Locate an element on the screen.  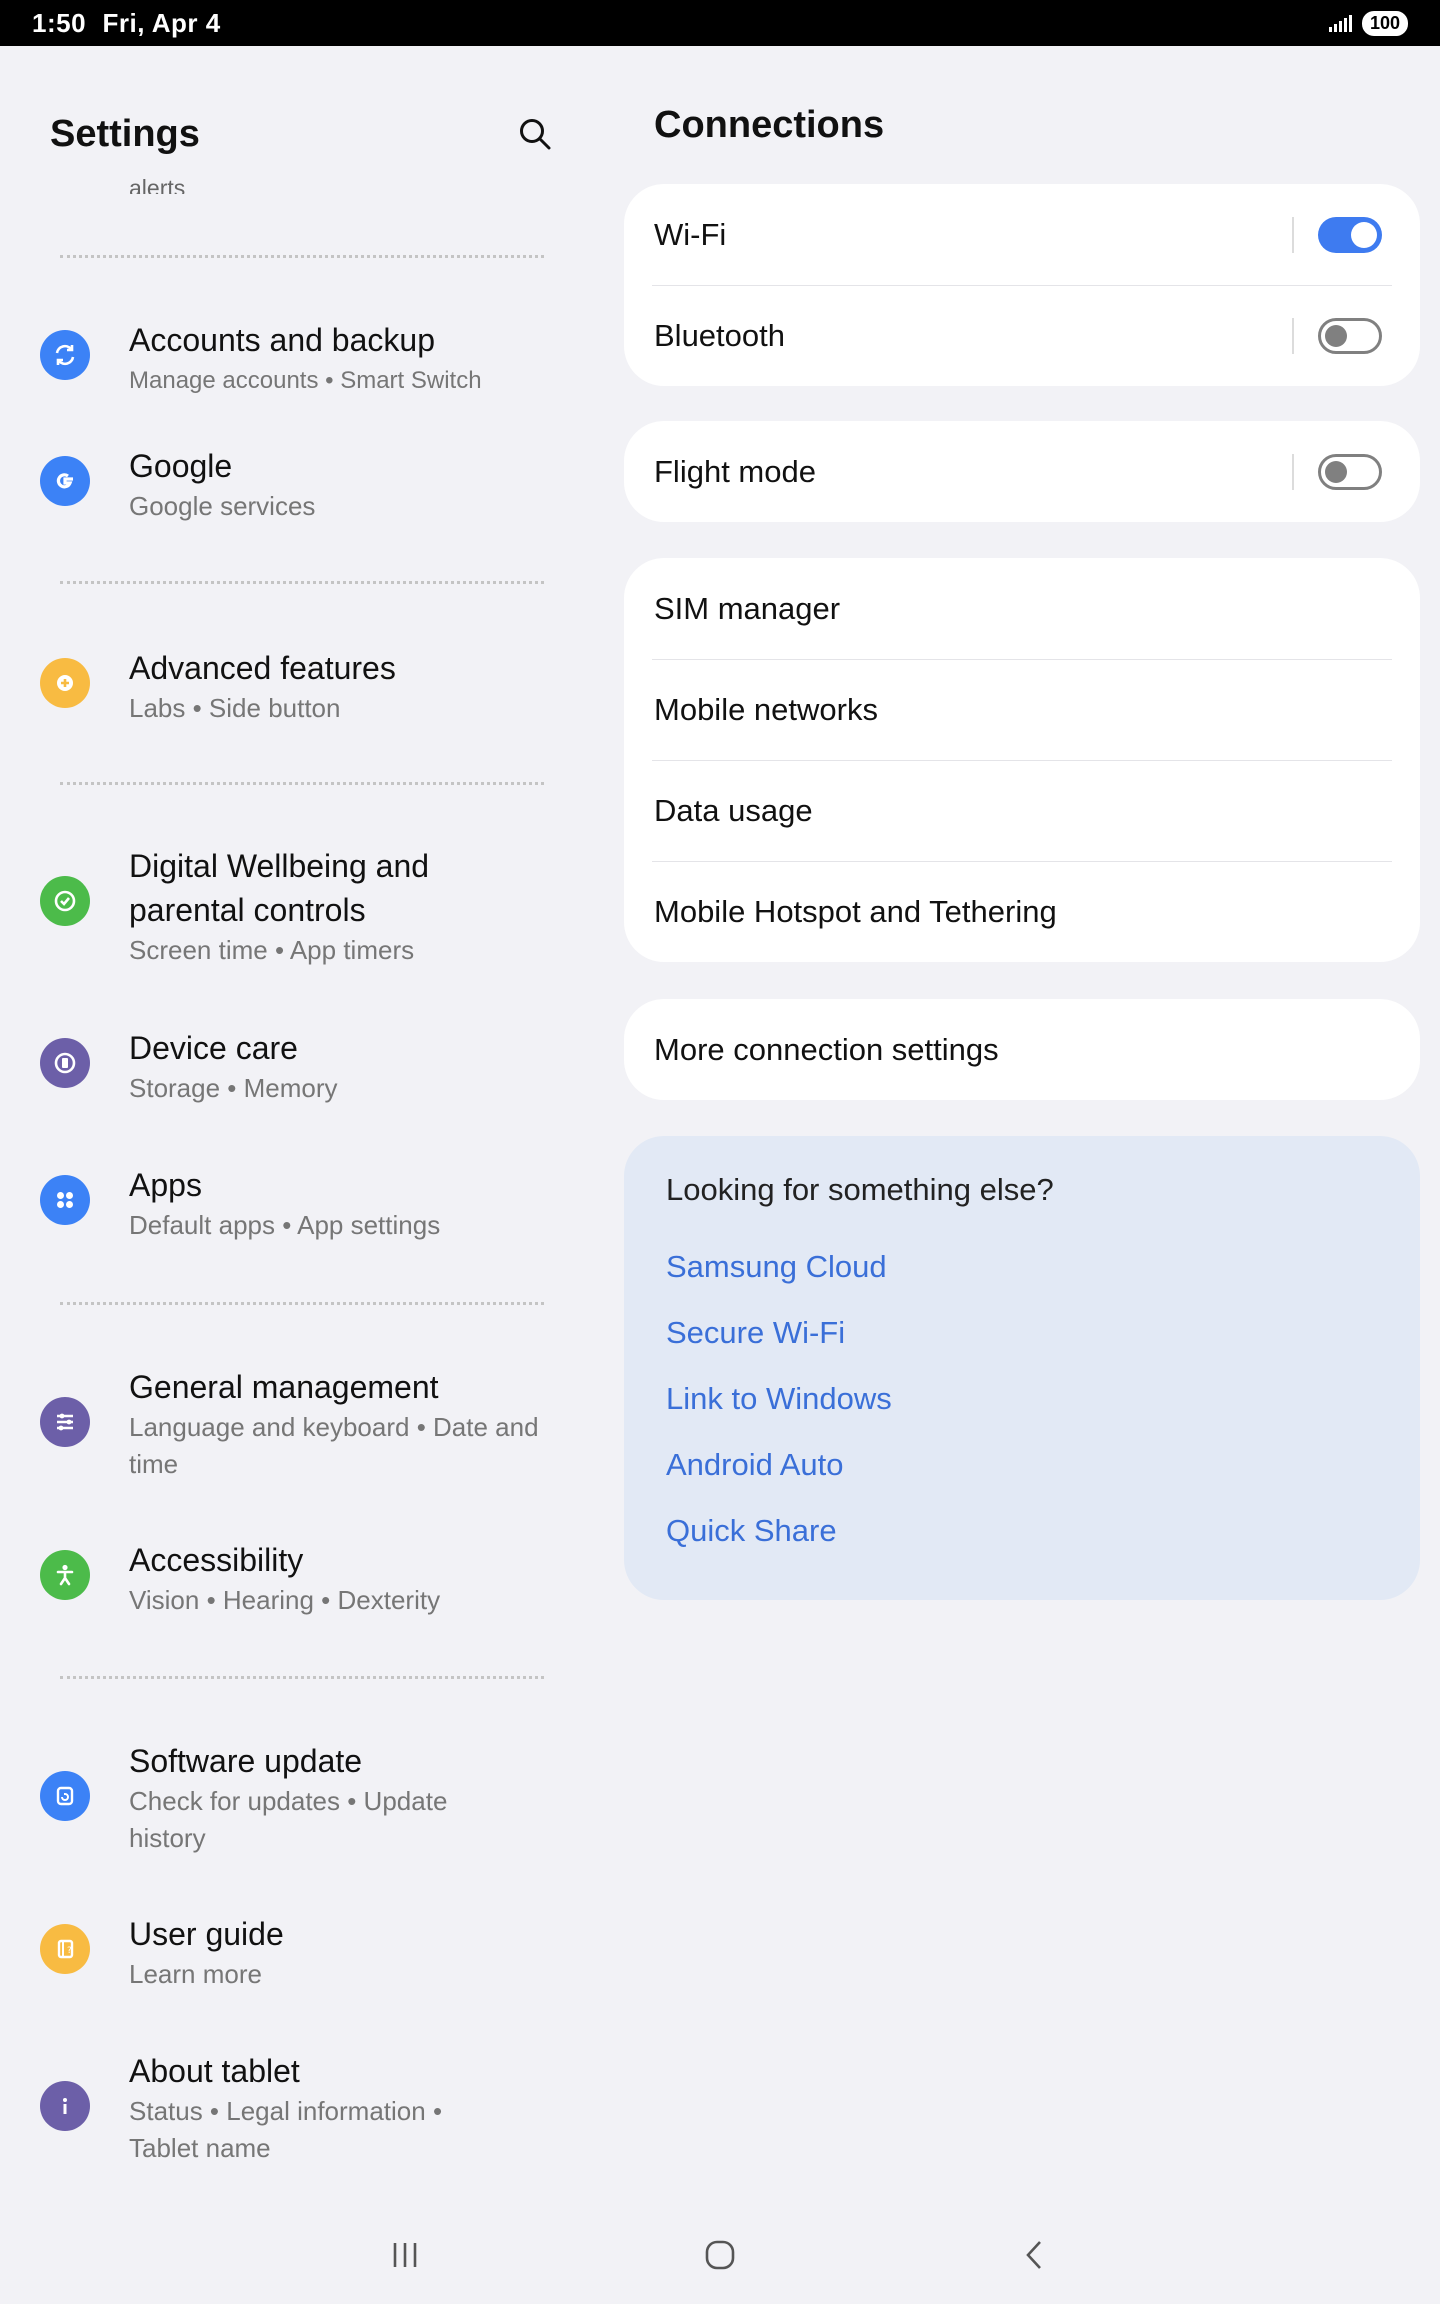
more-connections-card: More connection settings is located at coordinates (1022, 1049).